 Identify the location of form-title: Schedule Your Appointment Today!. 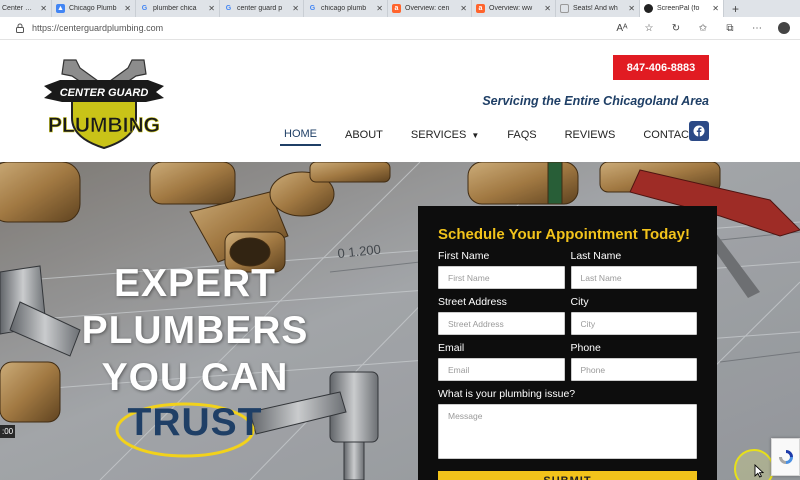
(564, 234).